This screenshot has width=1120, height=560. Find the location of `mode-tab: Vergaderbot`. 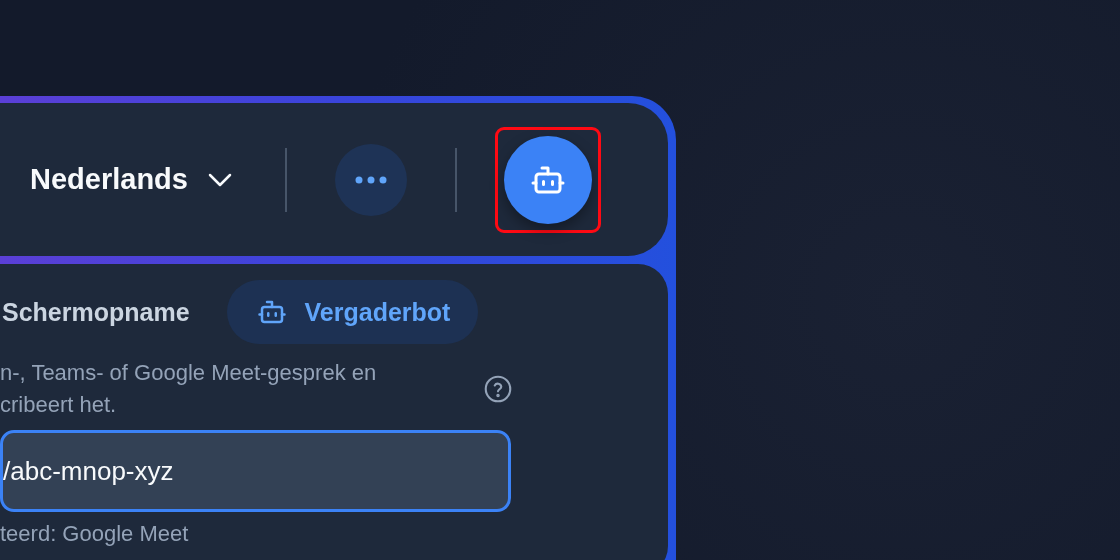

mode-tab: Vergaderbot is located at coordinates (352, 312).